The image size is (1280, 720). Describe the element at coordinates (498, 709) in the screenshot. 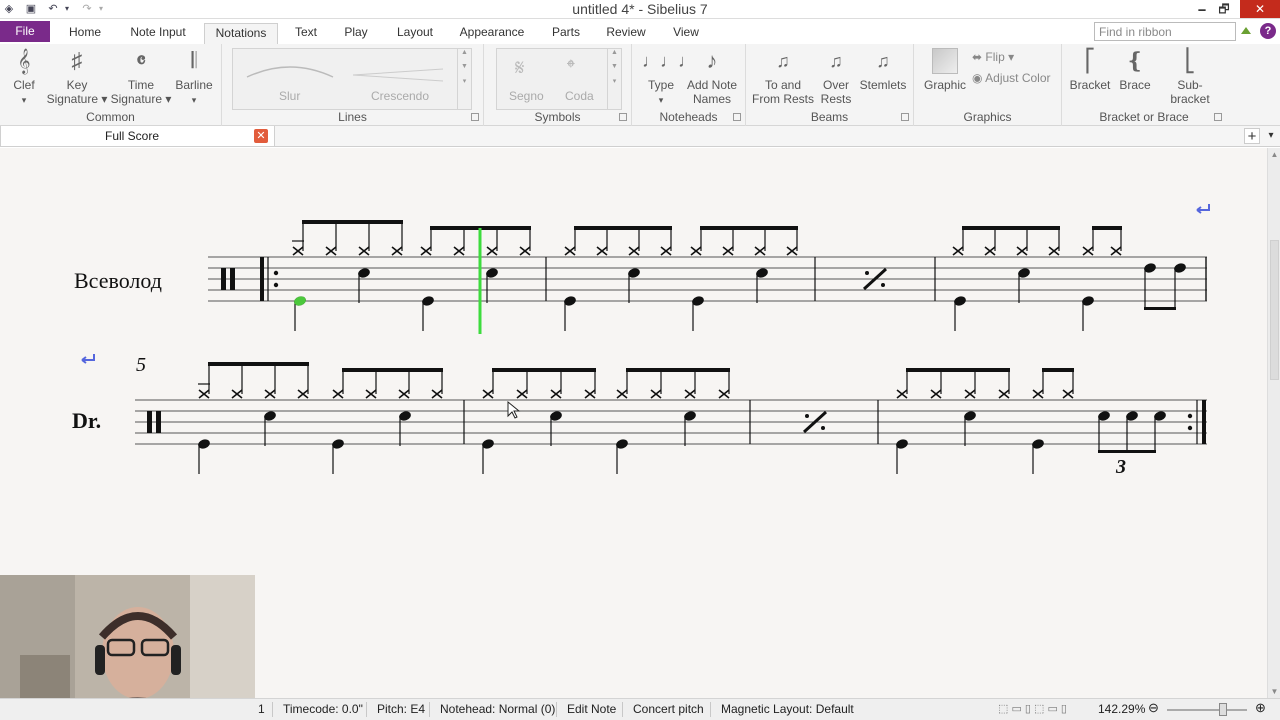

I see `status-notehead: Notehead: Normal (0)` at that location.